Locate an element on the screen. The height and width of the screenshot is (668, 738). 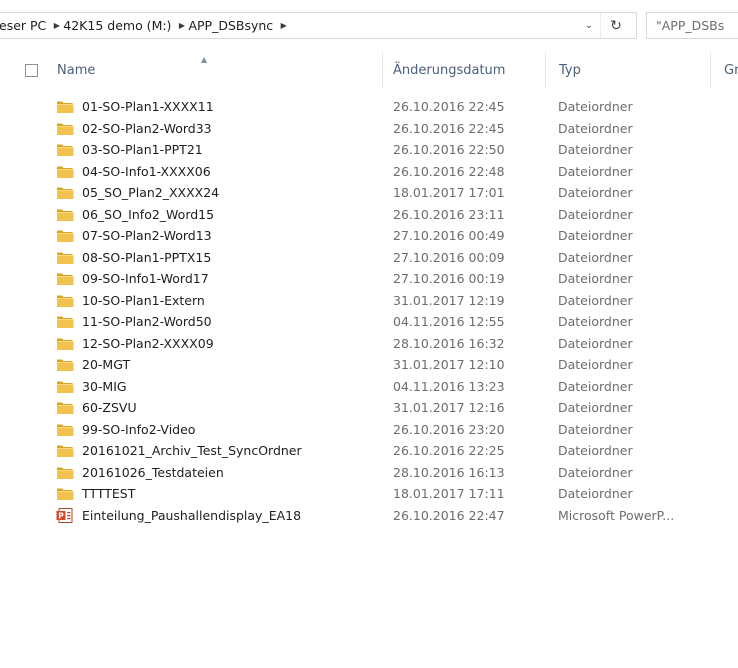
column-header-row: ▲ Name Änderungsdatum Typ Gr is located at coordinates (369, 70).